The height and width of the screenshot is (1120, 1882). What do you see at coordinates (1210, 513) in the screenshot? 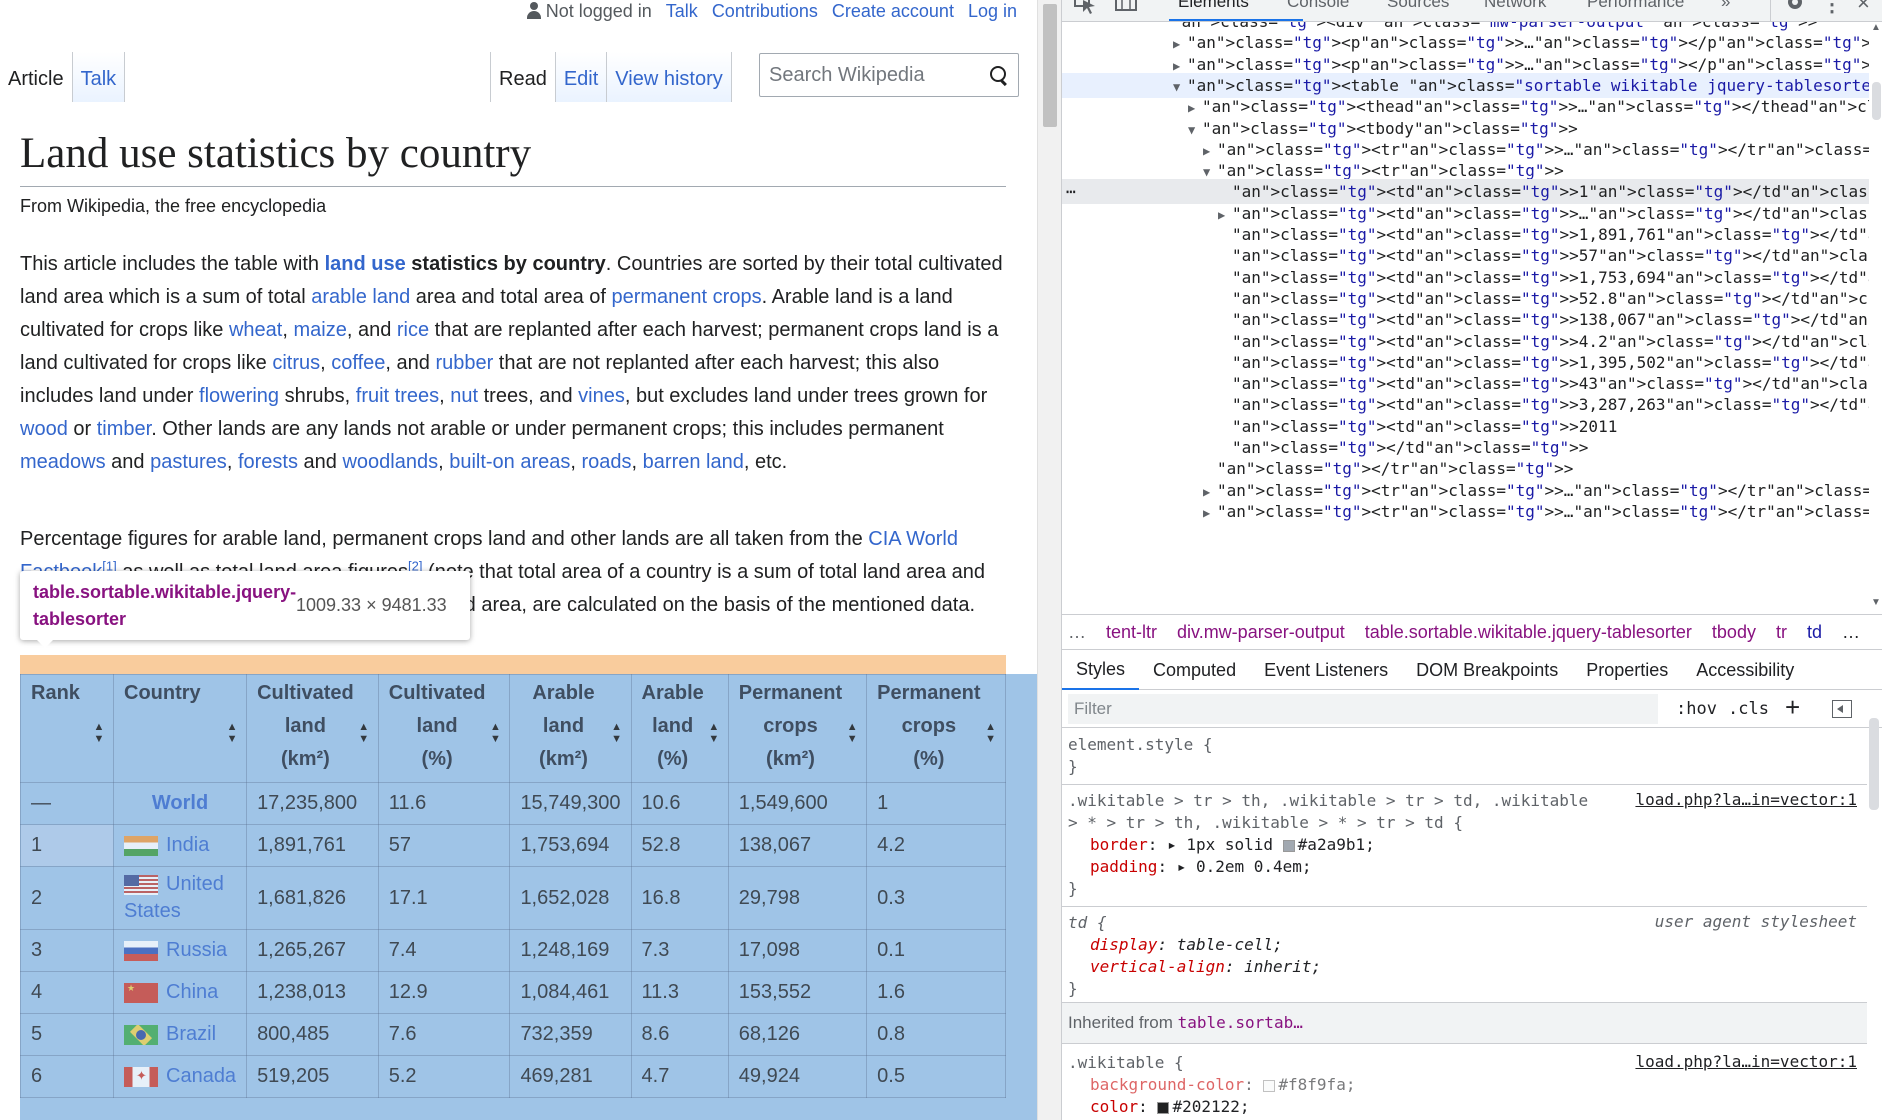
I see `expand-triangle-icon: ▶` at bounding box center [1210, 513].